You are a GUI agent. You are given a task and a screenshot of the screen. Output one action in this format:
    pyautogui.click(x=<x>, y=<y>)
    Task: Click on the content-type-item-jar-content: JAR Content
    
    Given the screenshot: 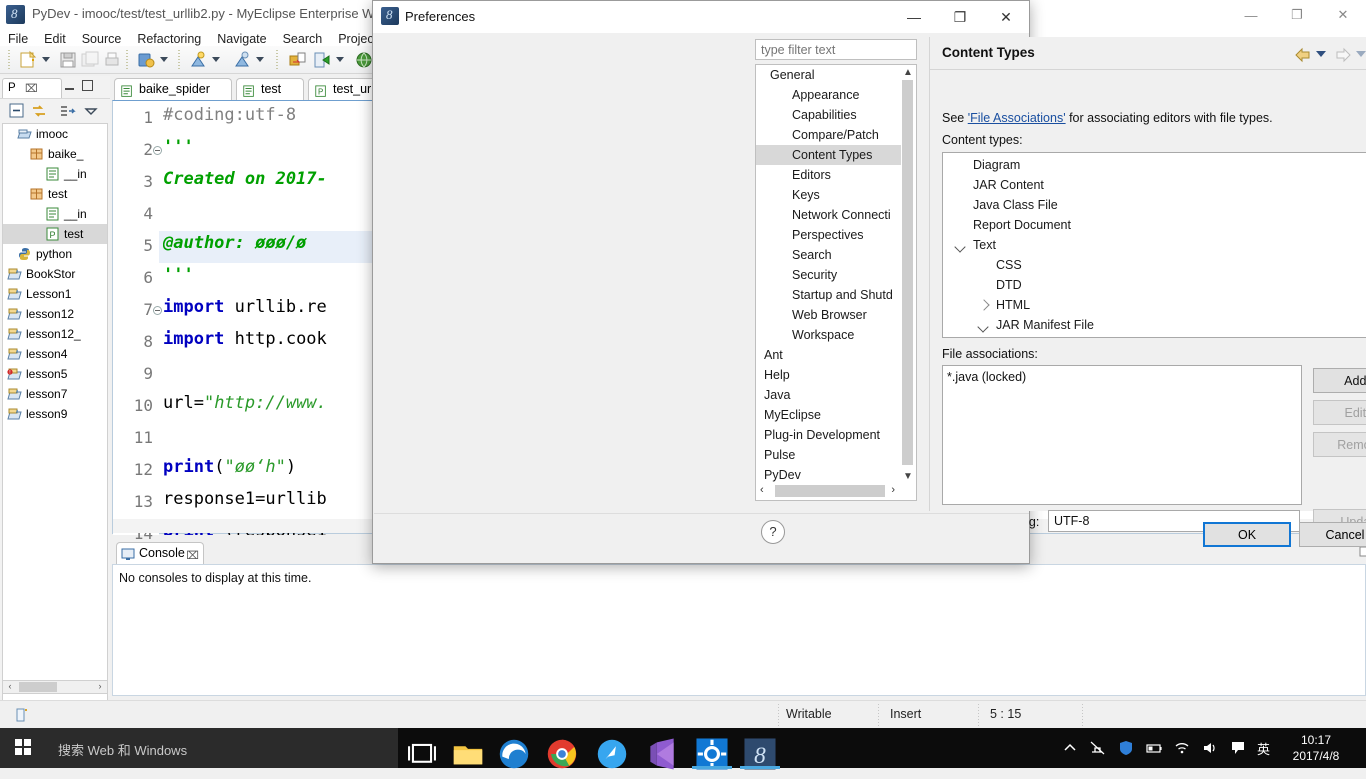 What is the action you would take?
    pyautogui.click(x=1154, y=185)
    